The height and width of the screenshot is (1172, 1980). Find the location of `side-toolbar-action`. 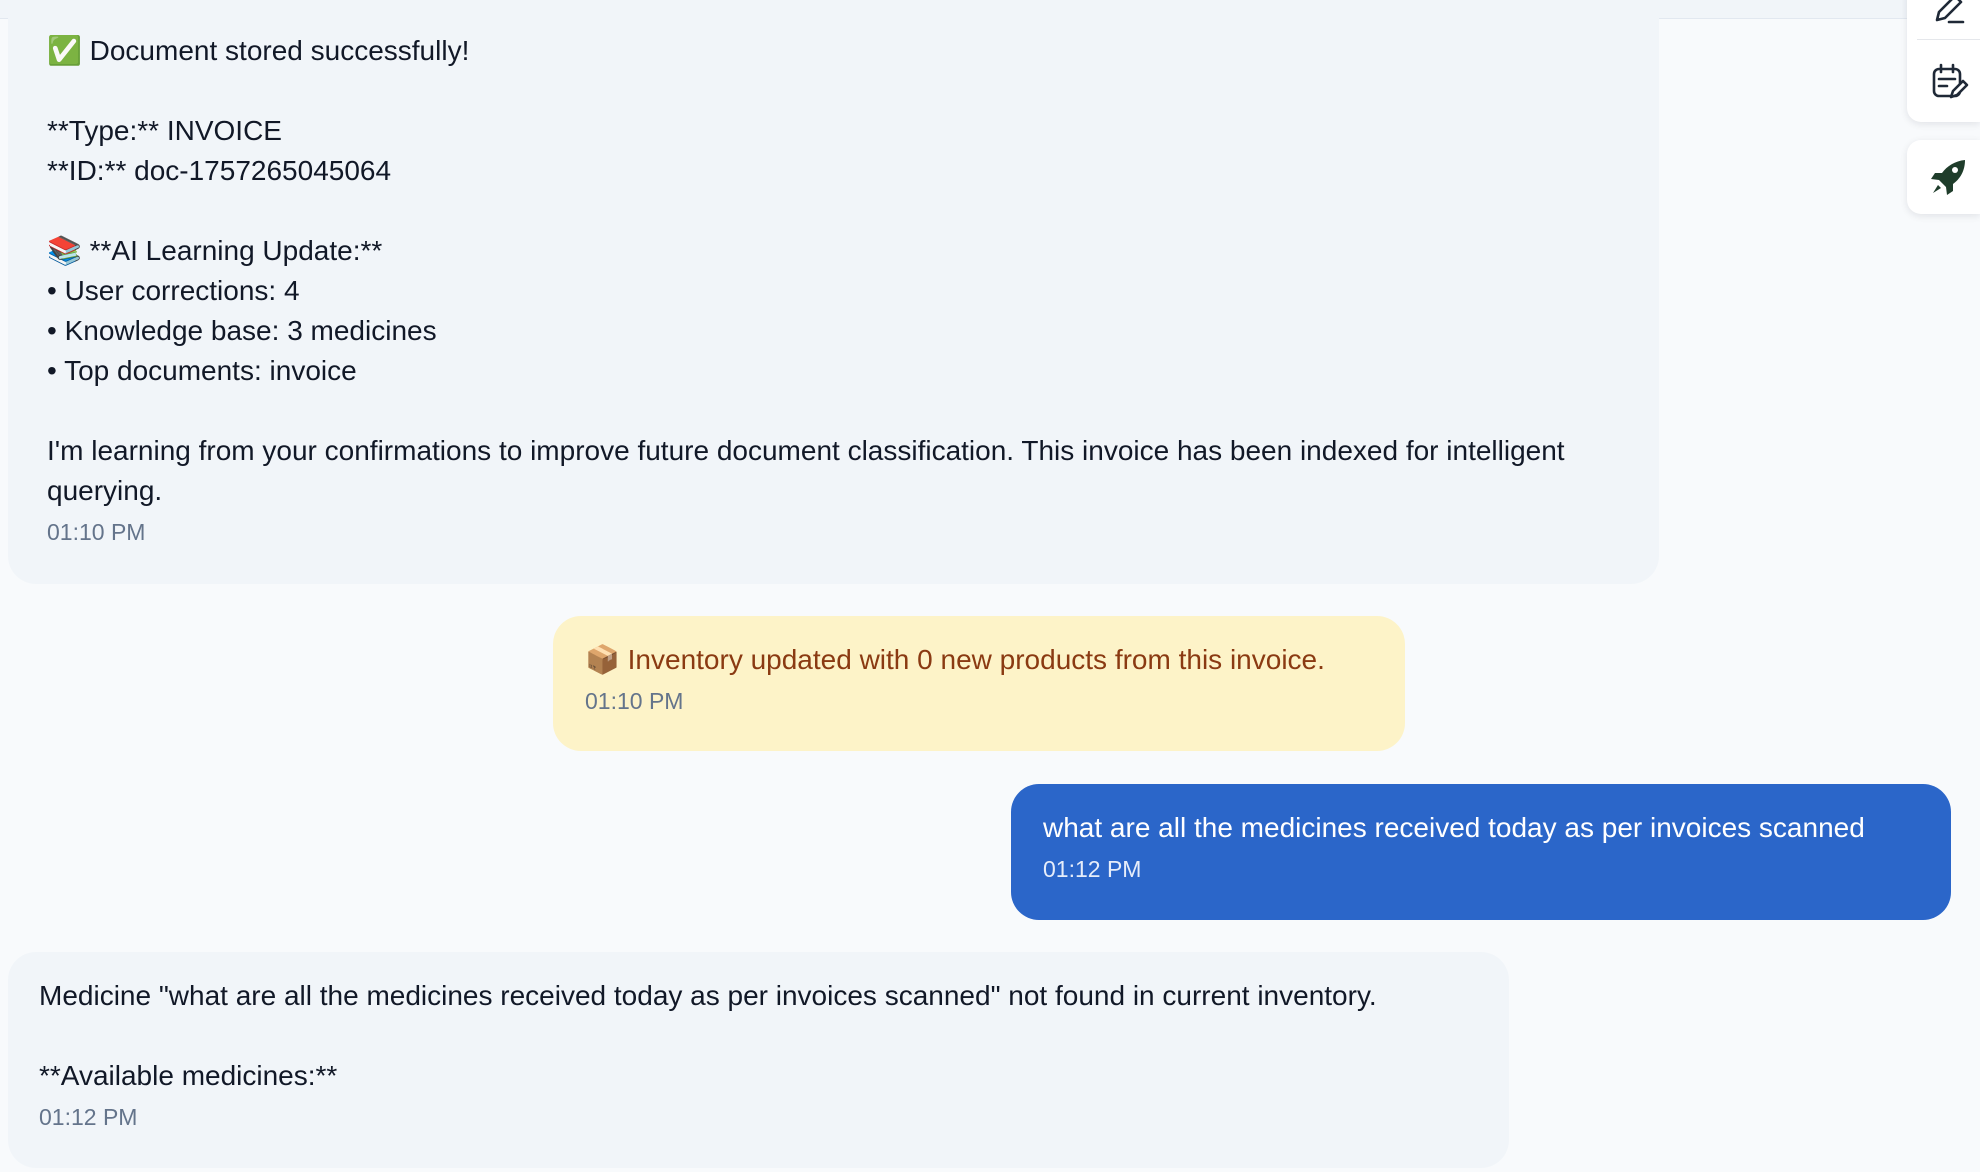

side-toolbar-action is located at coordinates (1943, 177).